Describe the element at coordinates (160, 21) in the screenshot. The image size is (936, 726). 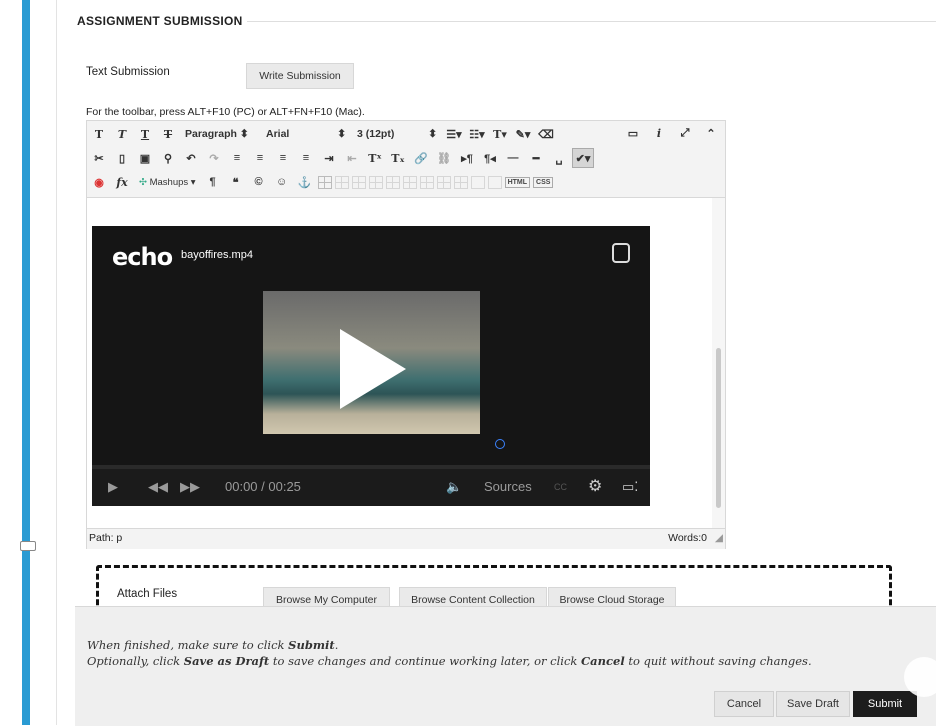
I see `section-title: ASSIGNMENT SUBMISSION` at that location.